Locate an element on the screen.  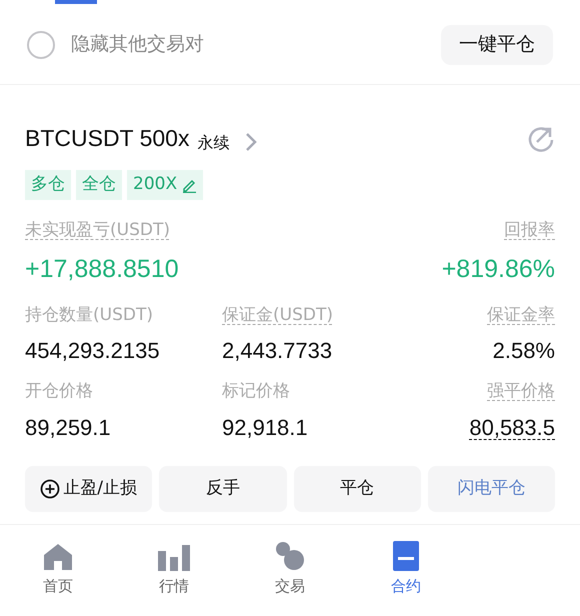
nav-tab: 行情 is located at coordinates (174, 567).